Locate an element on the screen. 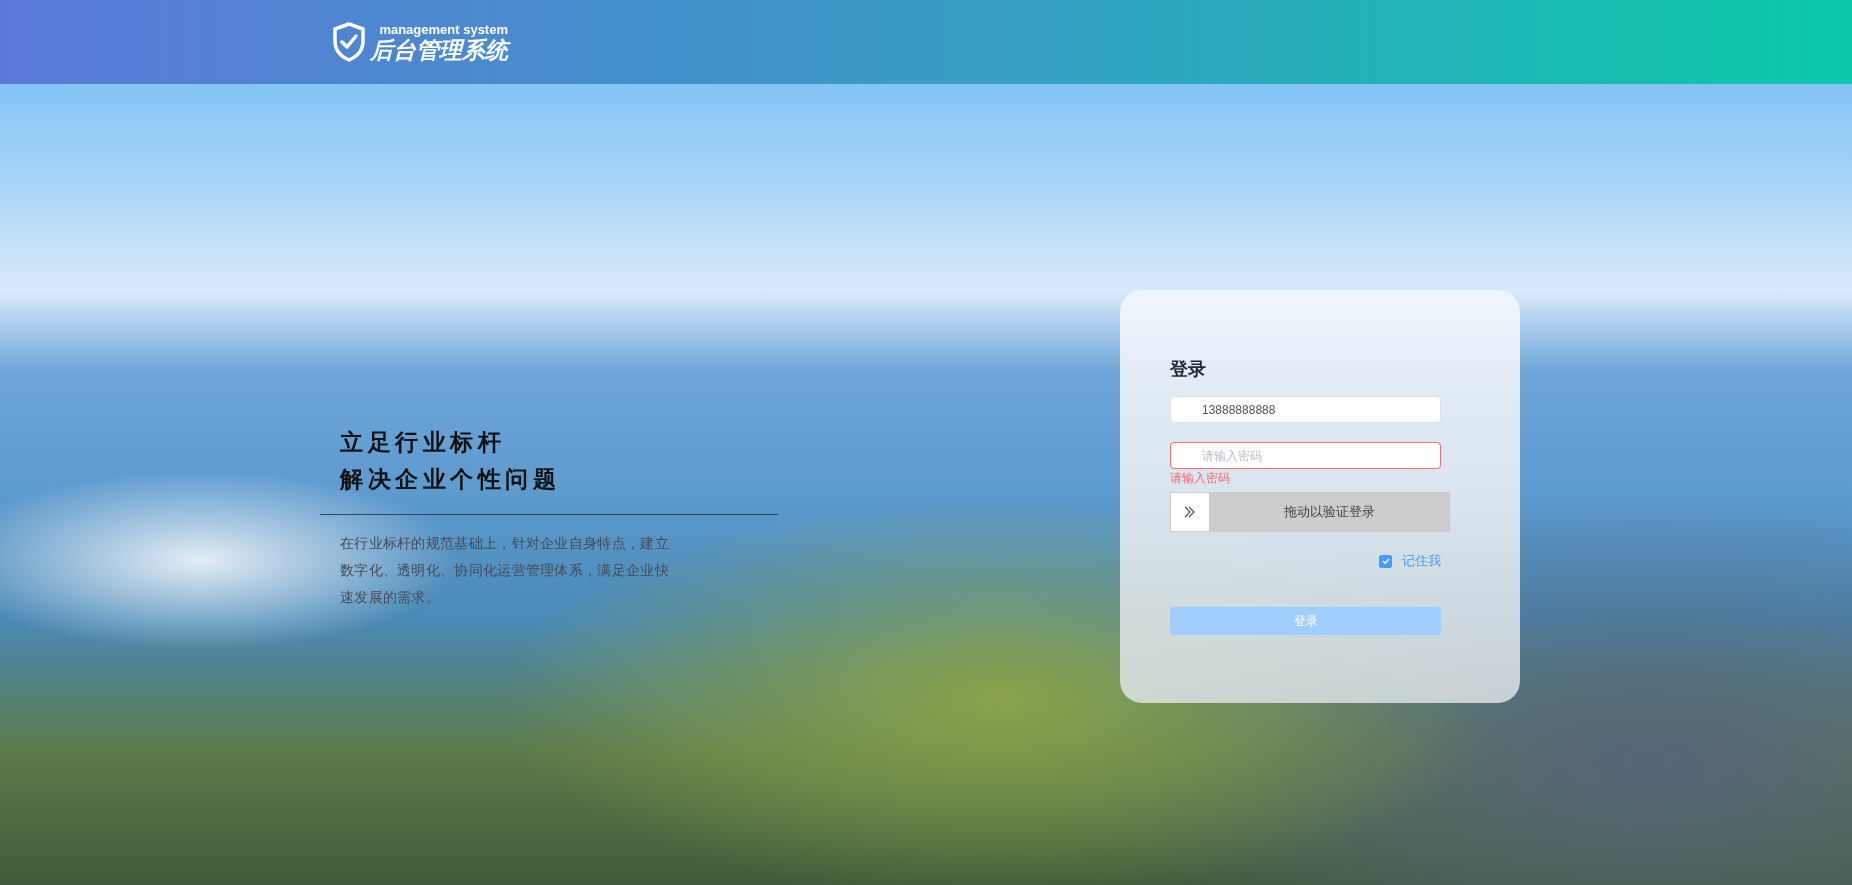 The width and height of the screenshot is (1852, 885). double-chevron-icon is located at coordinates (1190, 512).